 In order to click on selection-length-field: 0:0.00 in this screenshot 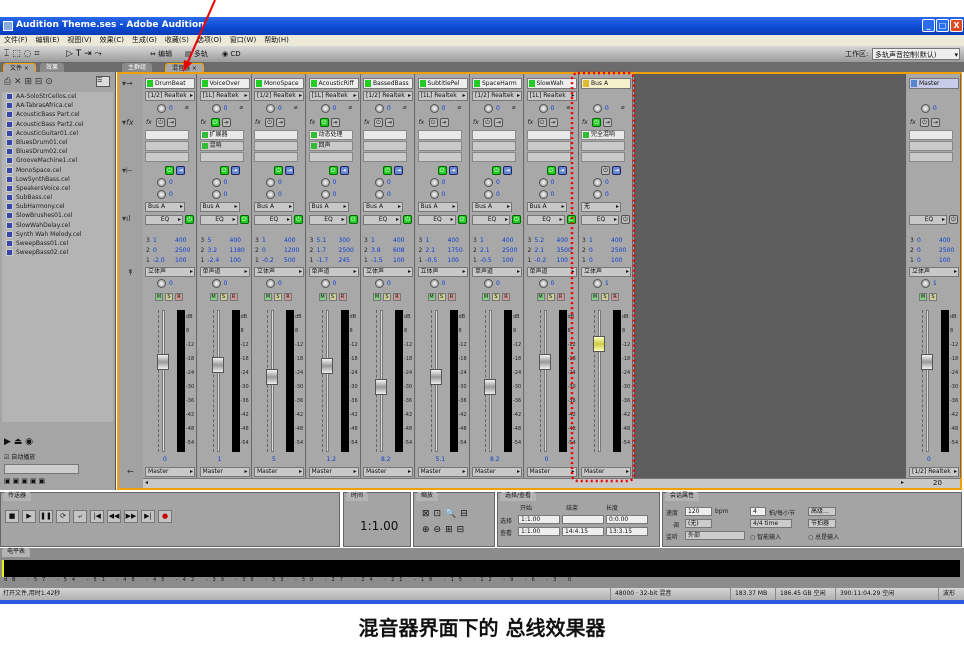, I will do `click(627, 519)`.